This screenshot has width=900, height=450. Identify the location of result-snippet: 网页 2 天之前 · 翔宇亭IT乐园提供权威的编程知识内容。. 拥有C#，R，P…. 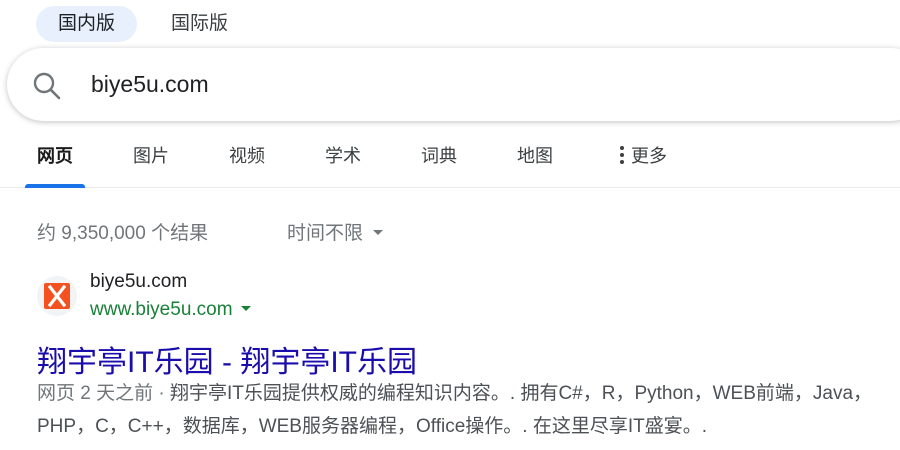
(467, 410).